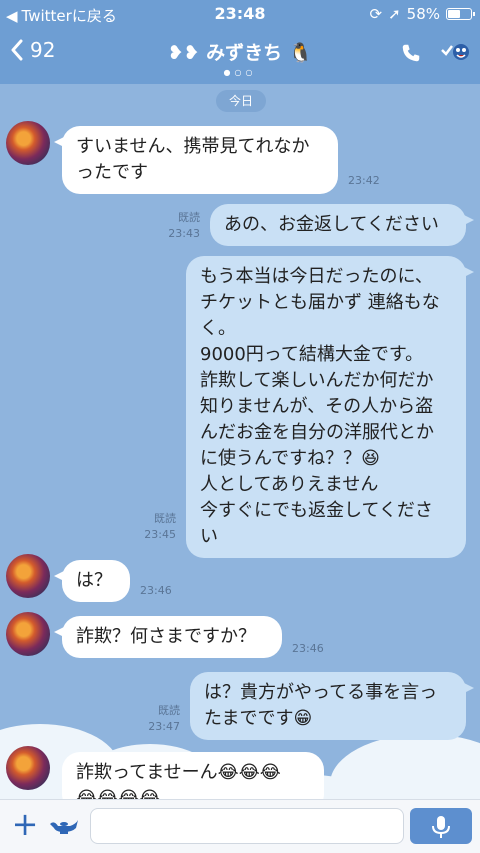 The height and width of the screenshot is (853, 480). I want to click on penguin-icon: 🐧, so click(300, 53).